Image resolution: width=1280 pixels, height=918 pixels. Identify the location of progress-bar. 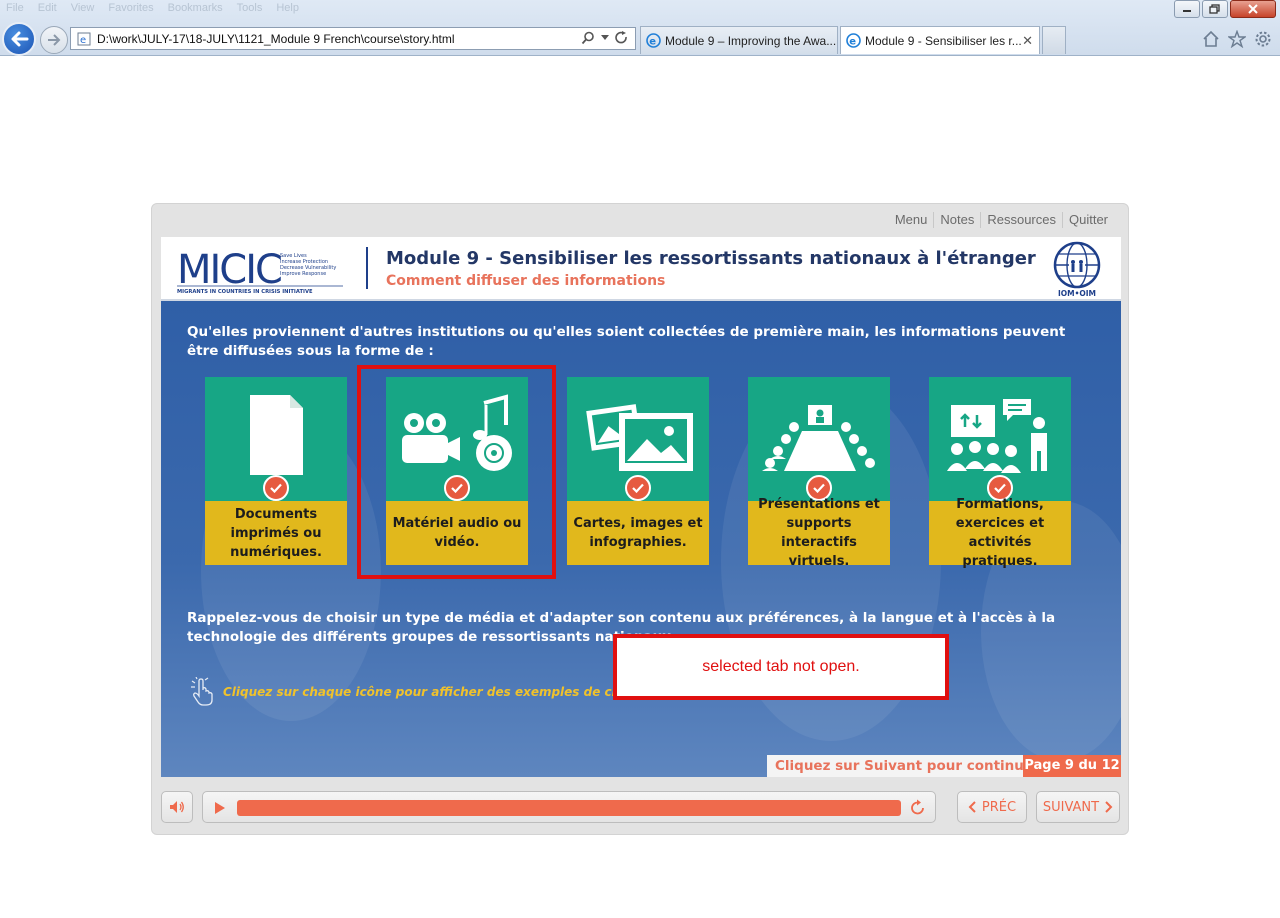
(569, 808).